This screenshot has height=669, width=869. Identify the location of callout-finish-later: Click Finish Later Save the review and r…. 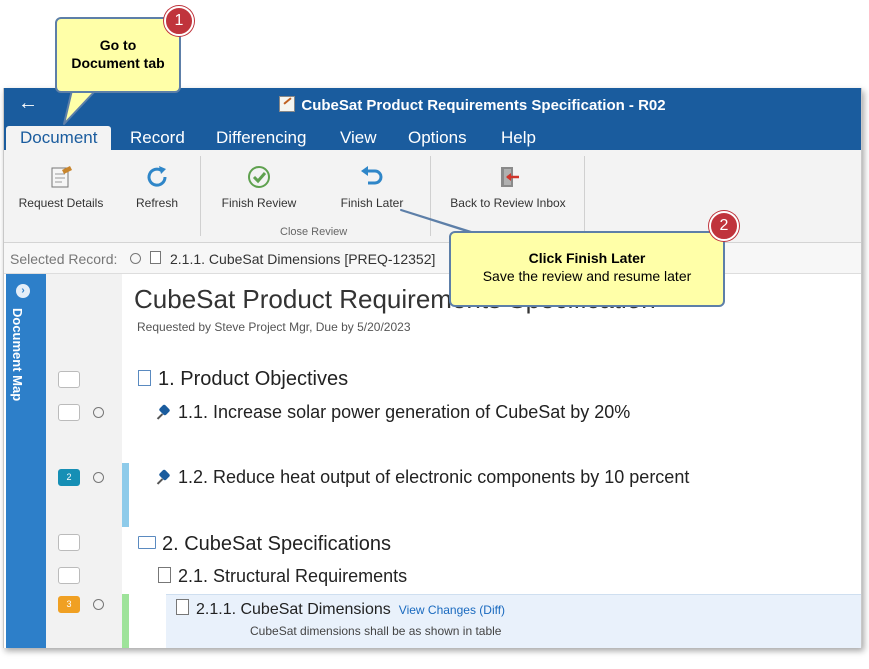
(587, 269).